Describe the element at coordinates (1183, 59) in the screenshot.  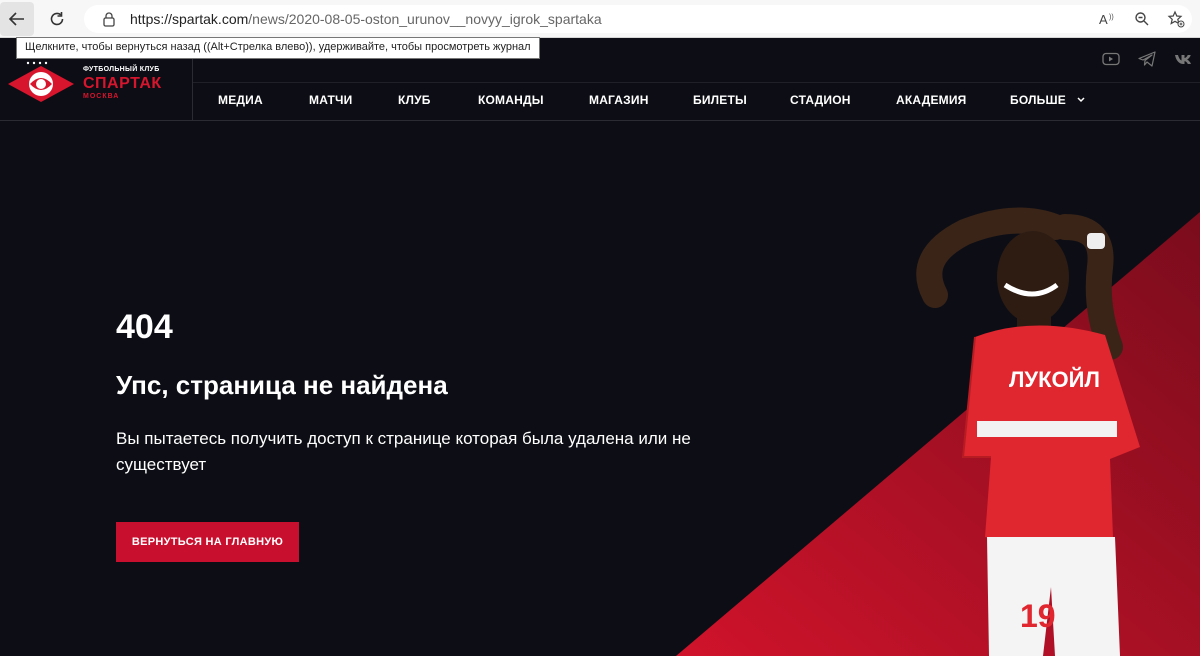
I see `vk-icon` at that location.